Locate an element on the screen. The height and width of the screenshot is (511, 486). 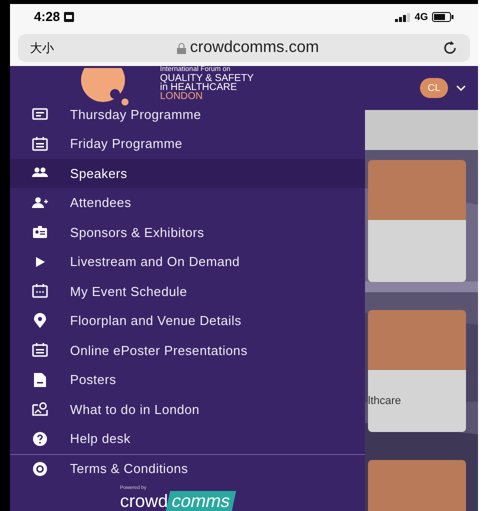
crowdcomms-logo: crowd comms is located at coordinates (177, 501).